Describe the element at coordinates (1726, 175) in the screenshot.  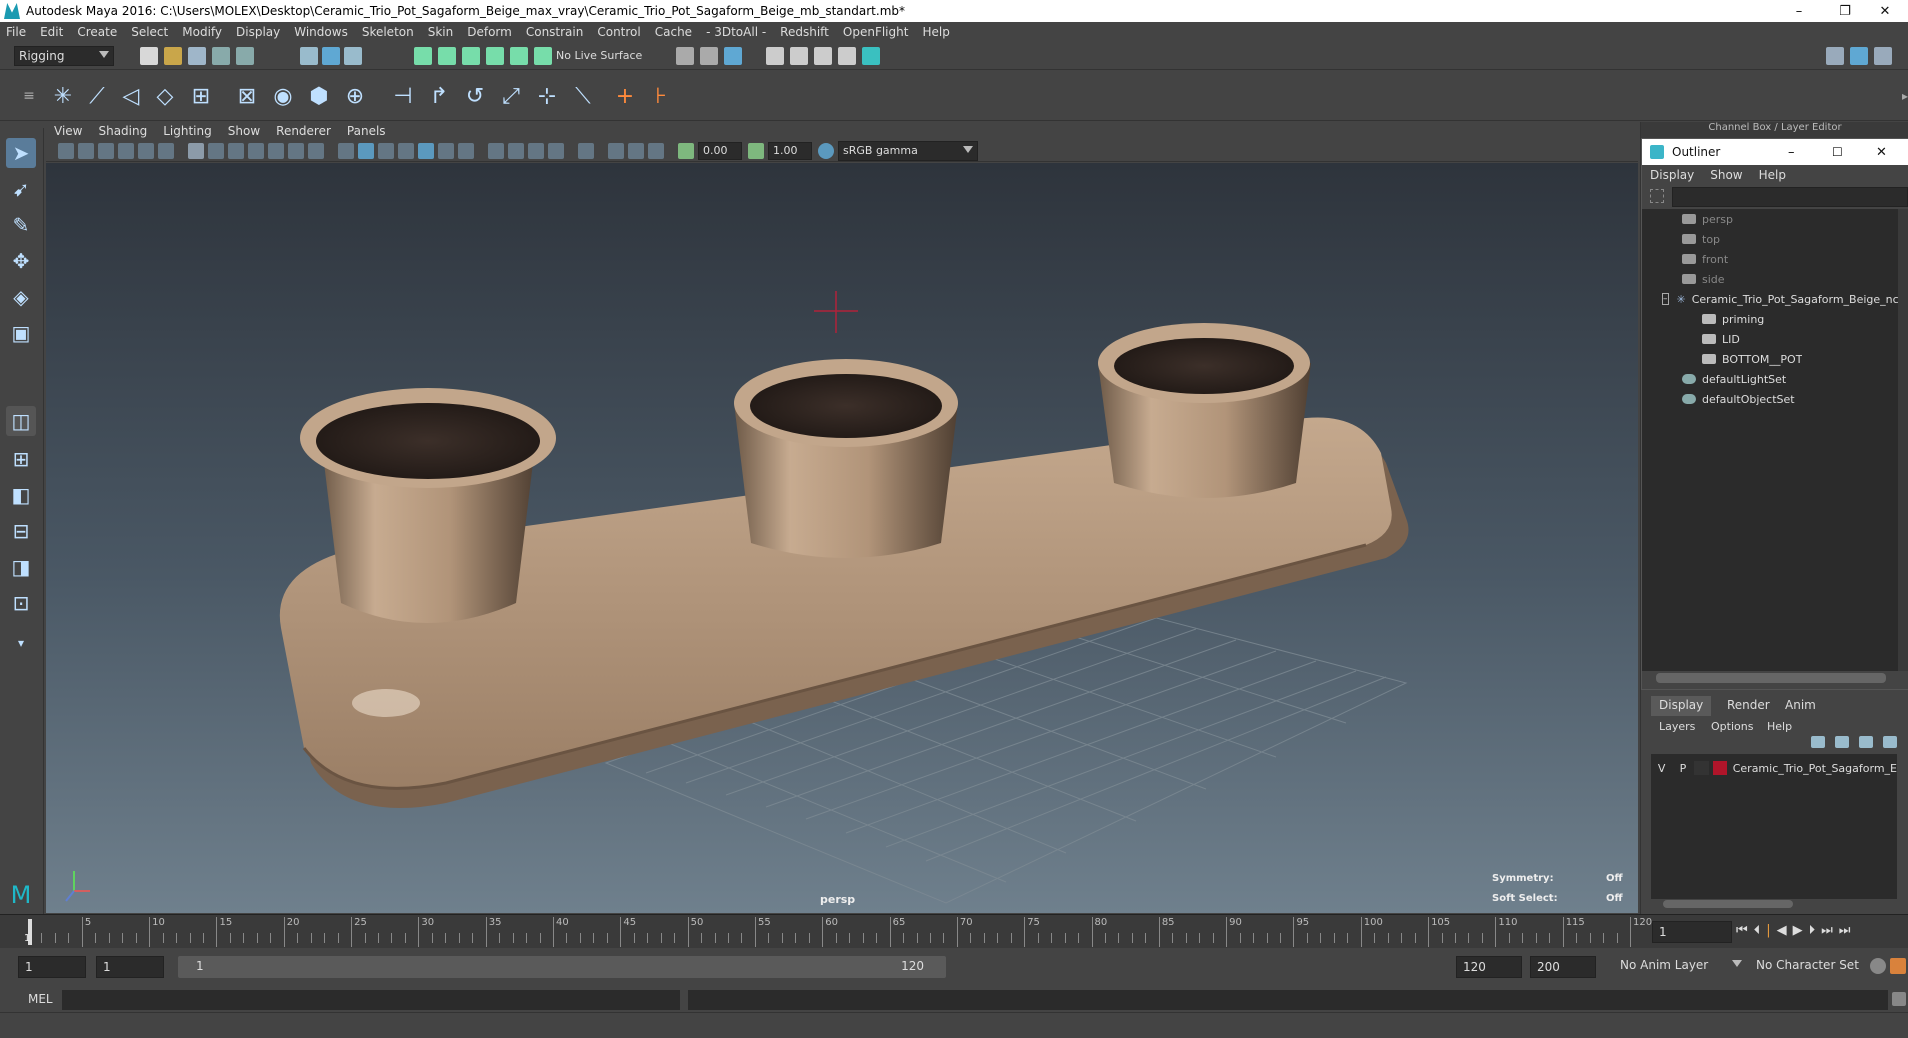
I see `outliner-menu-show: Show` at that location.